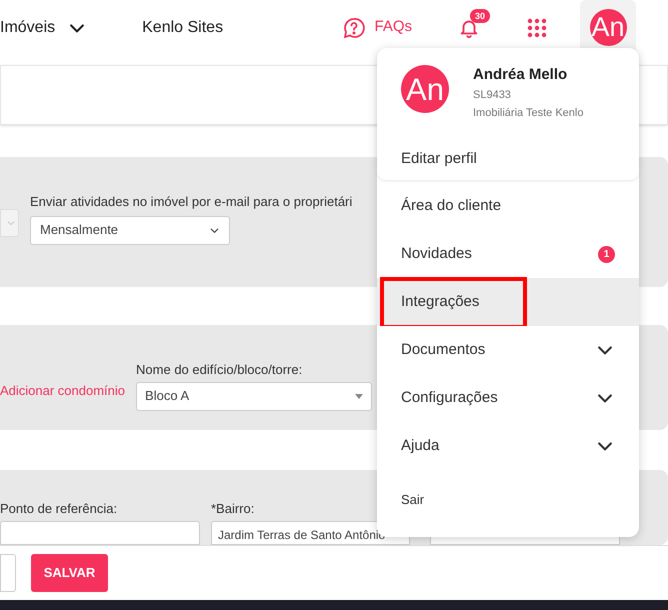 The height and width of the screenshot is (610, 668). I want to click on nav-menu-item: Imóveis, so click(44, 28).